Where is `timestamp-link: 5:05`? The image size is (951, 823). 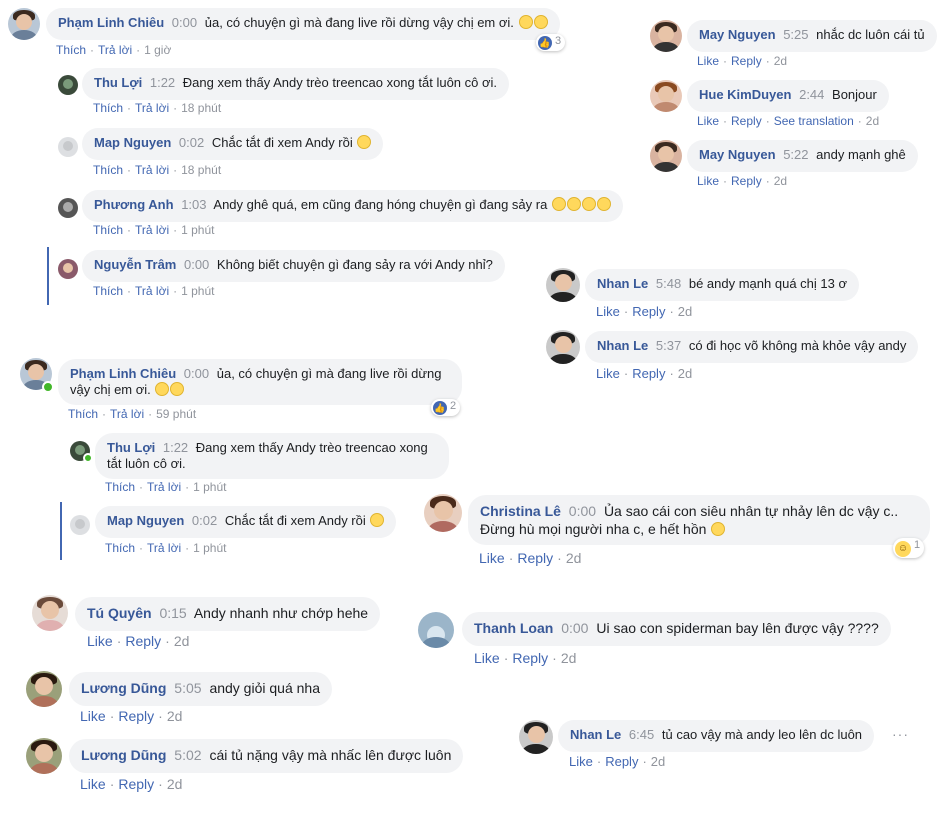
timestamp-link: 5:05 is located at coordinates (187, 688).